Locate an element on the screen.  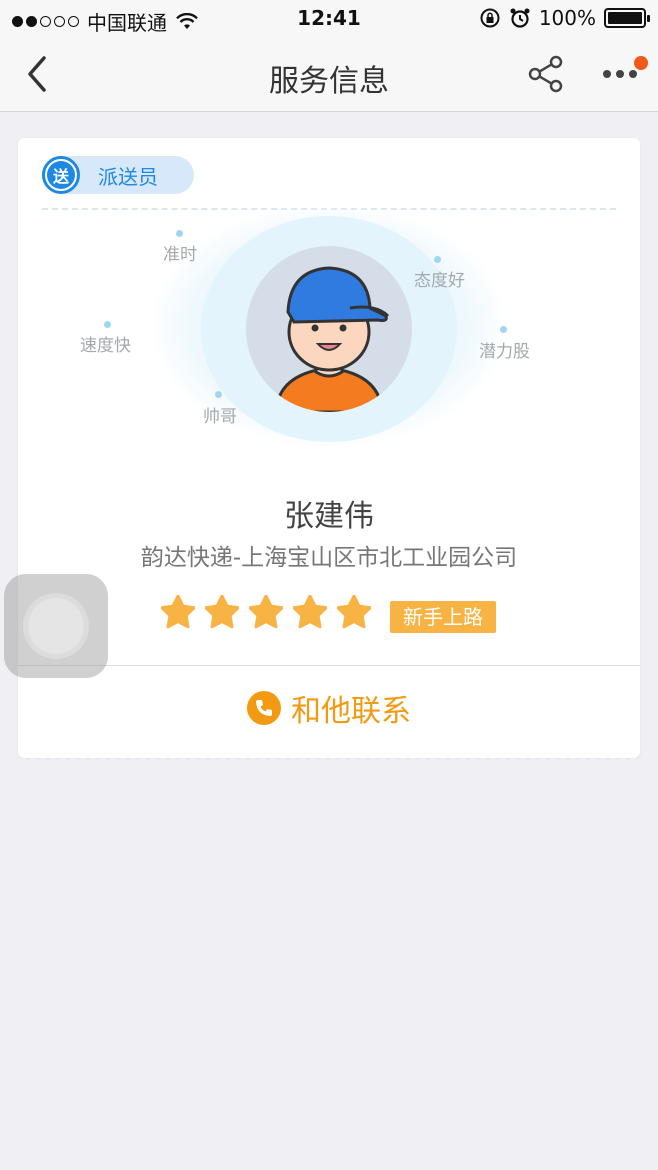
alarm-icon is located at coordinates (520, 18).